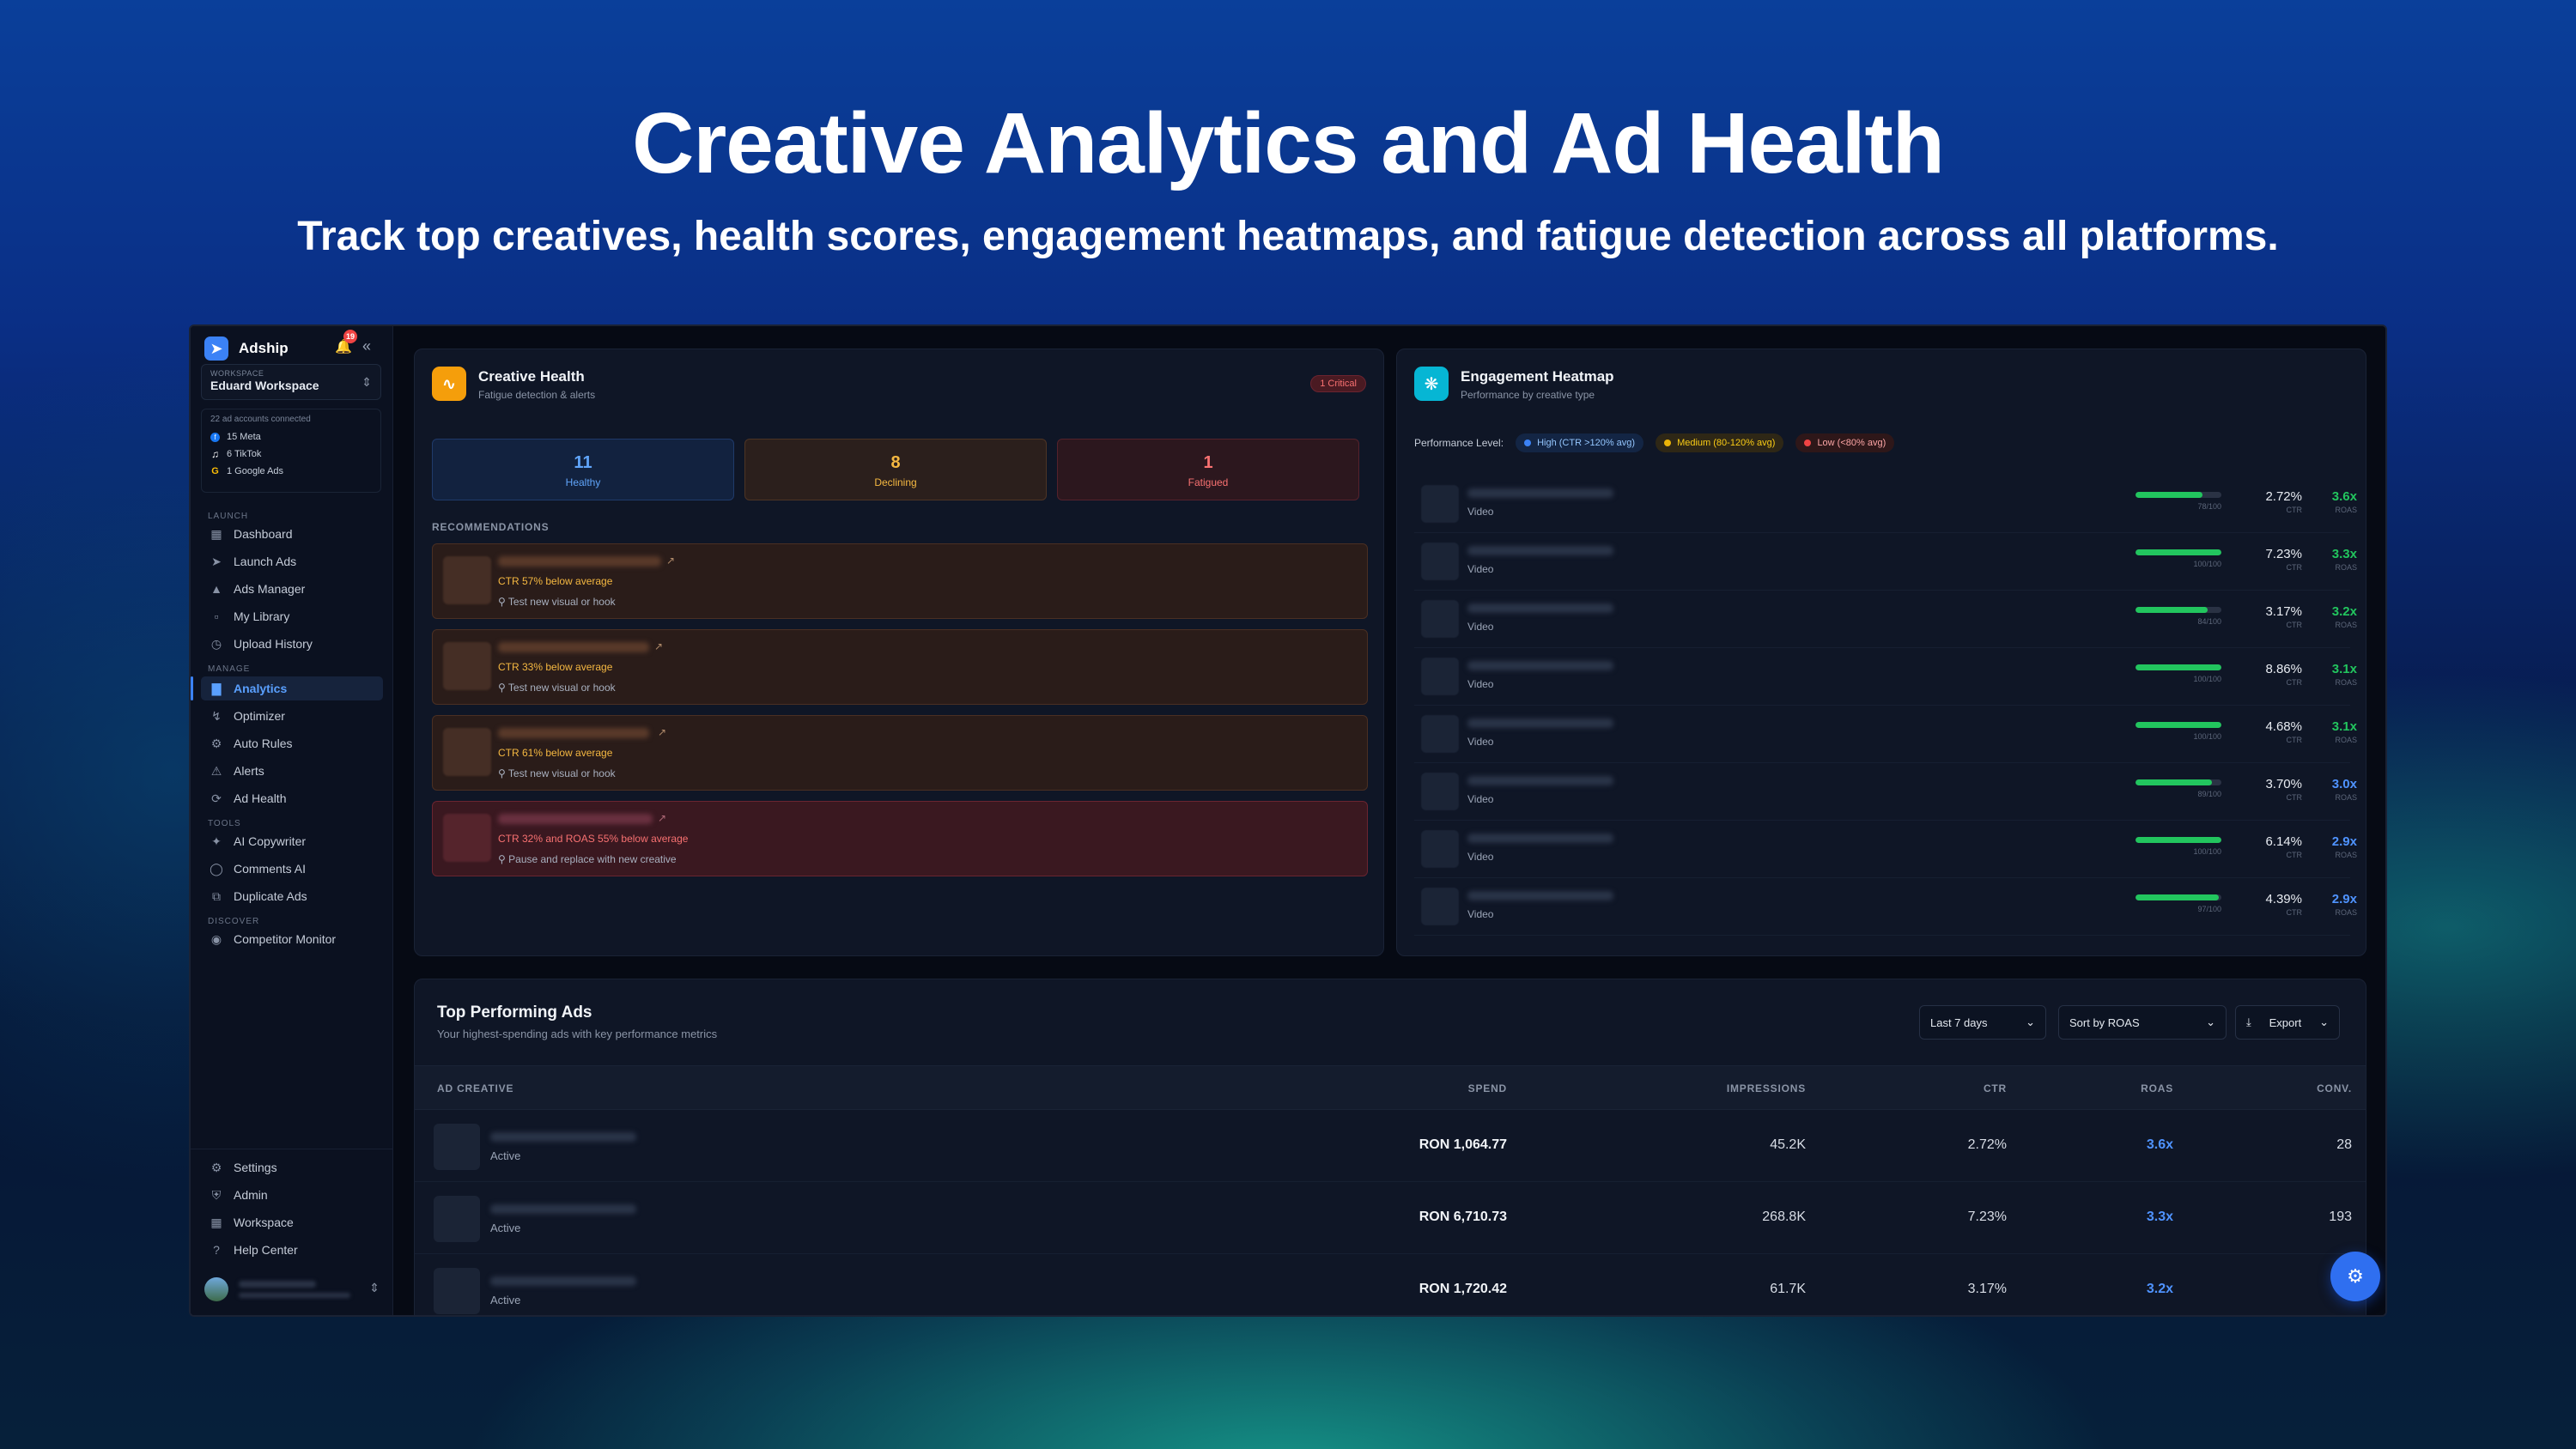 The image size is (2576, 1449). Describe the element at coordinates (216, 643) in the screenshot. I see `history-icon: ◷` at that location.